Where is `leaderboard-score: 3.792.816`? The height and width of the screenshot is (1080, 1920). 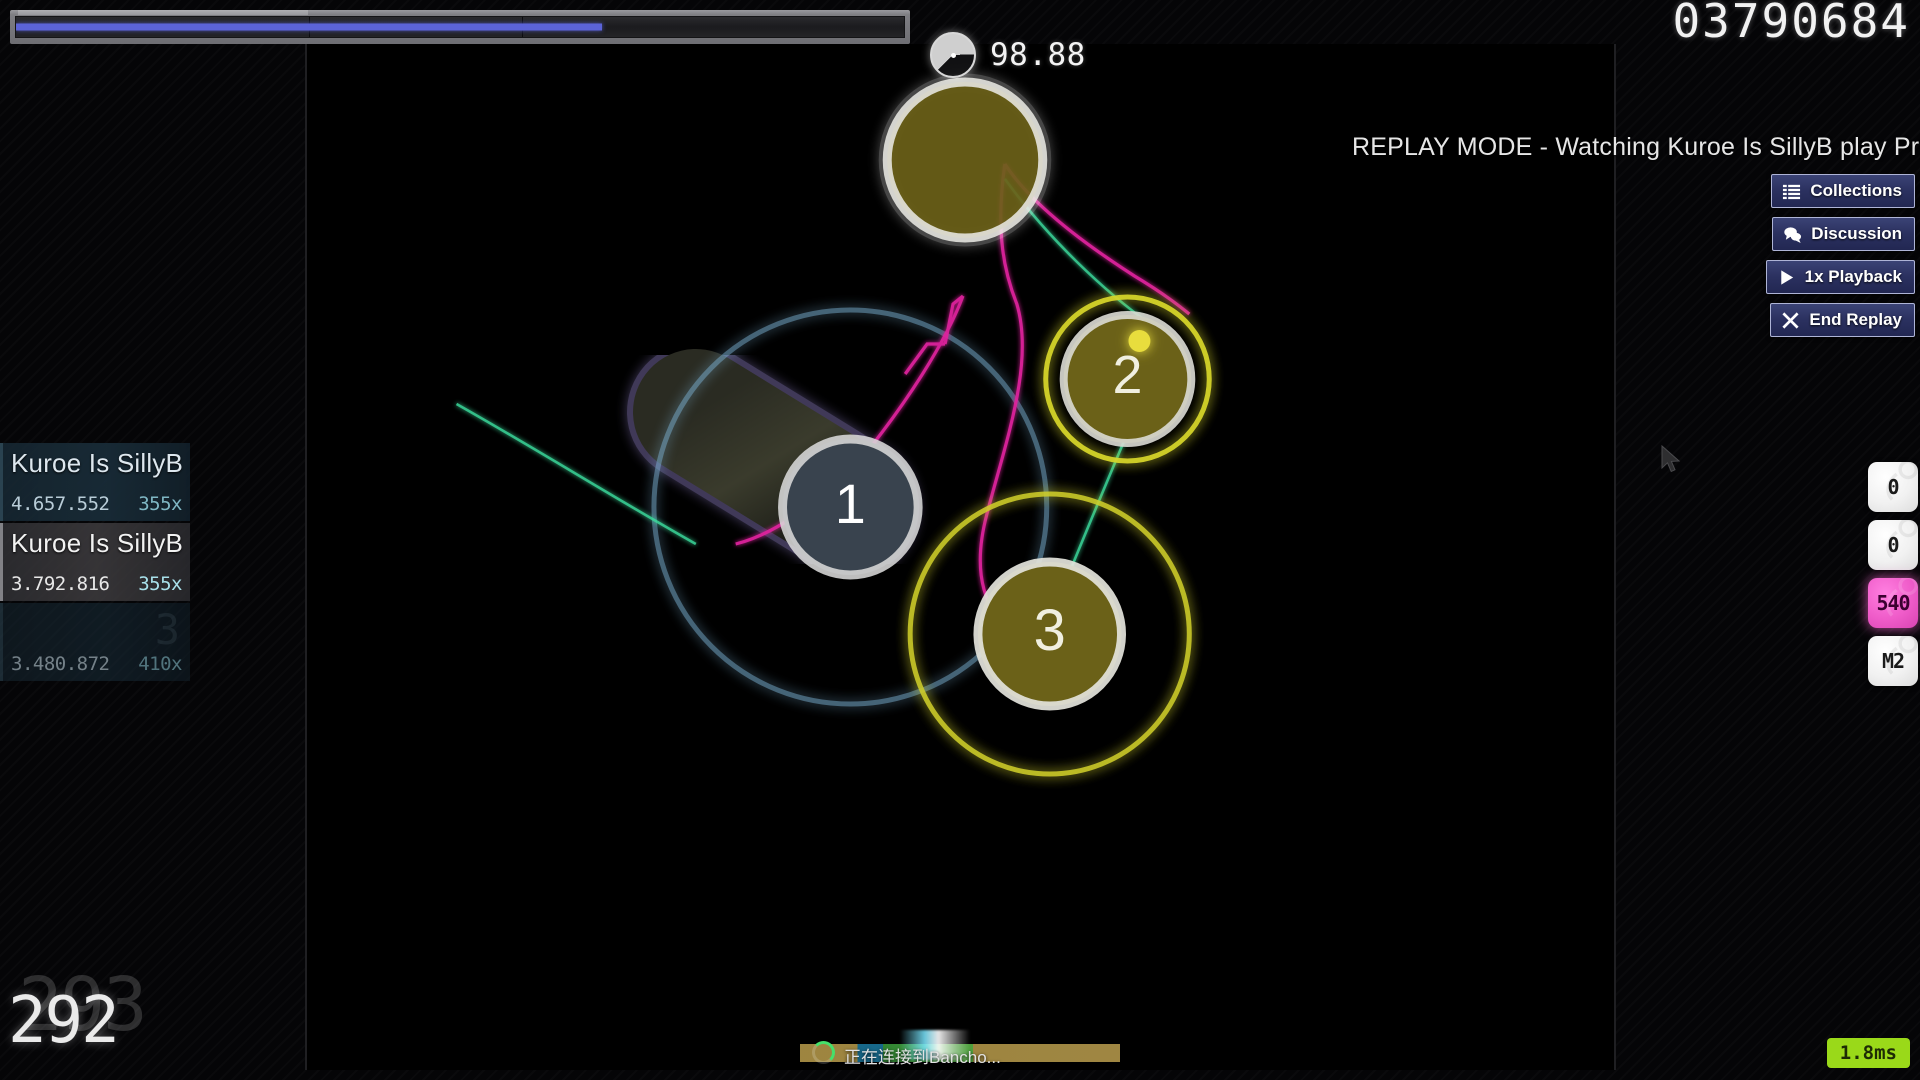 leaderboard-score: 3.792.816 is located at coordinates (60, 584).